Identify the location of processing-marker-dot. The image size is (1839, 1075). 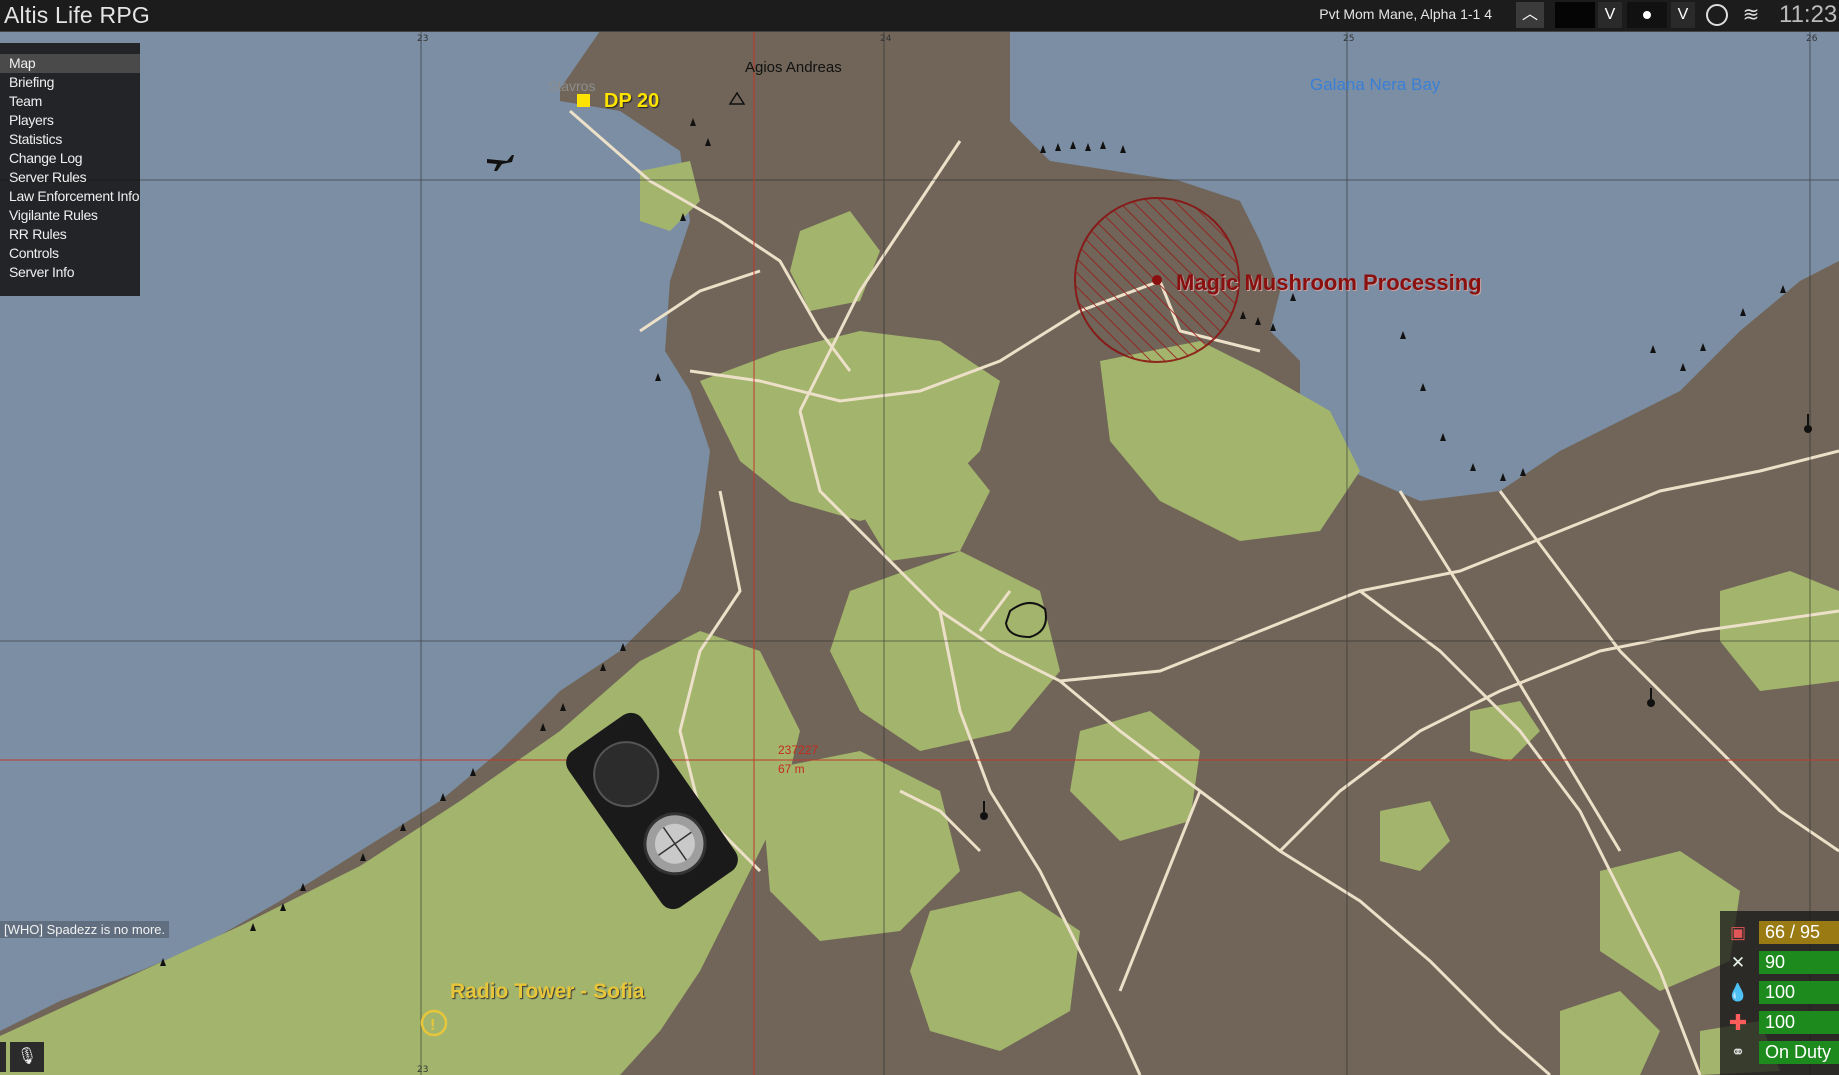
(1157, 280).